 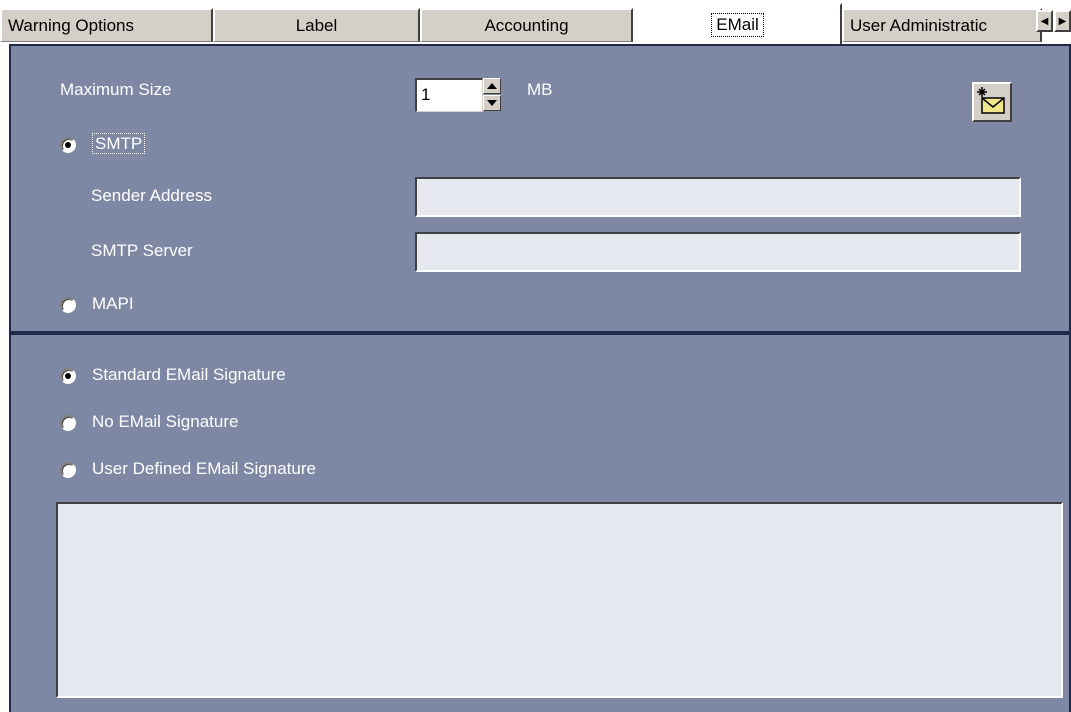 I want to click on arrow-left-icon: ◀, so click(x=1044, y=21).